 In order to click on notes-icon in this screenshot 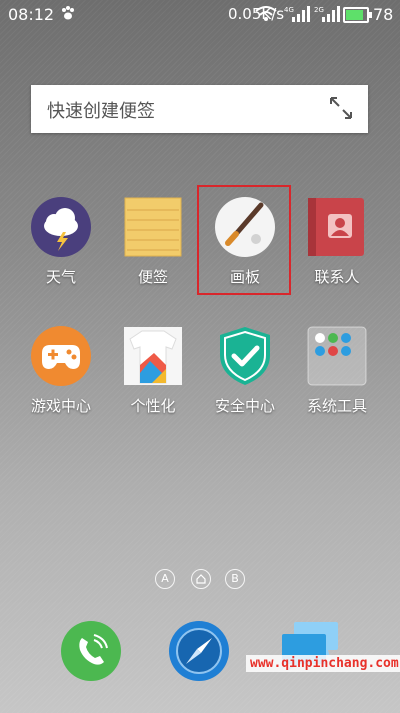, I will do `click(153, 227)`.